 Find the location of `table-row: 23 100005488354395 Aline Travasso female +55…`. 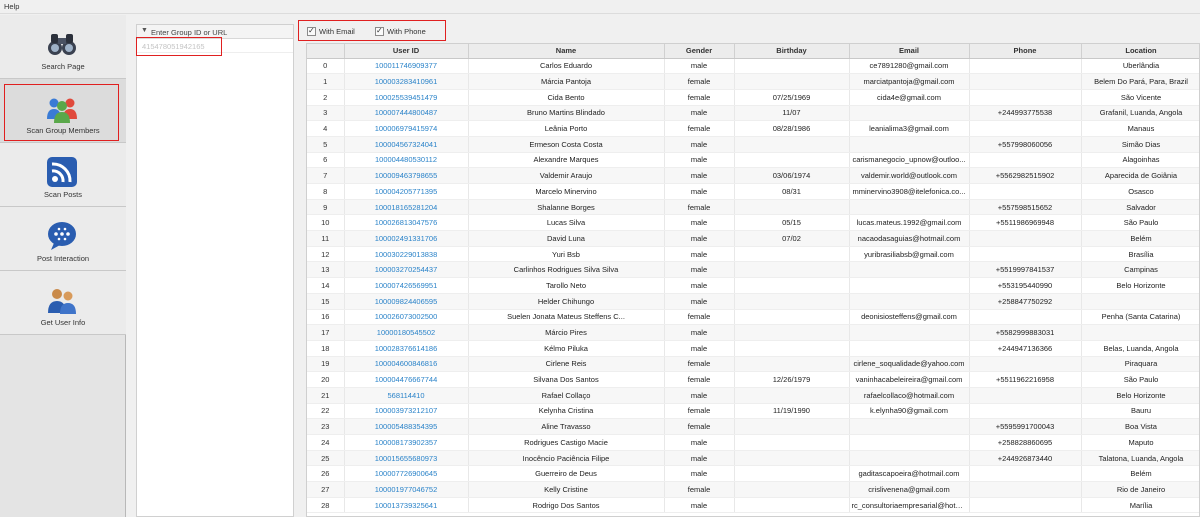

table-row: 23 100005488354395 Aline Travasso female +55… is located at coordinates (753, 426).